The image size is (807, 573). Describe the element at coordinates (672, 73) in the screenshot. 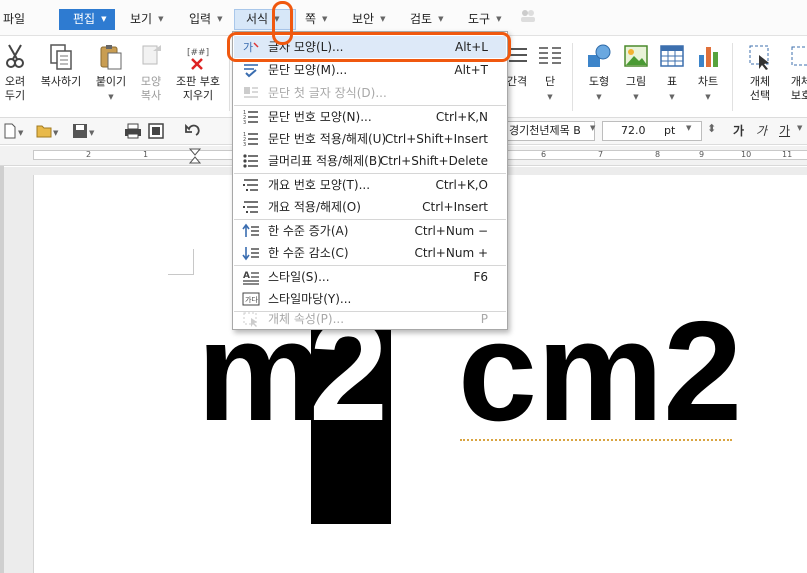

I see `table-button: 표 ▼` at that location.